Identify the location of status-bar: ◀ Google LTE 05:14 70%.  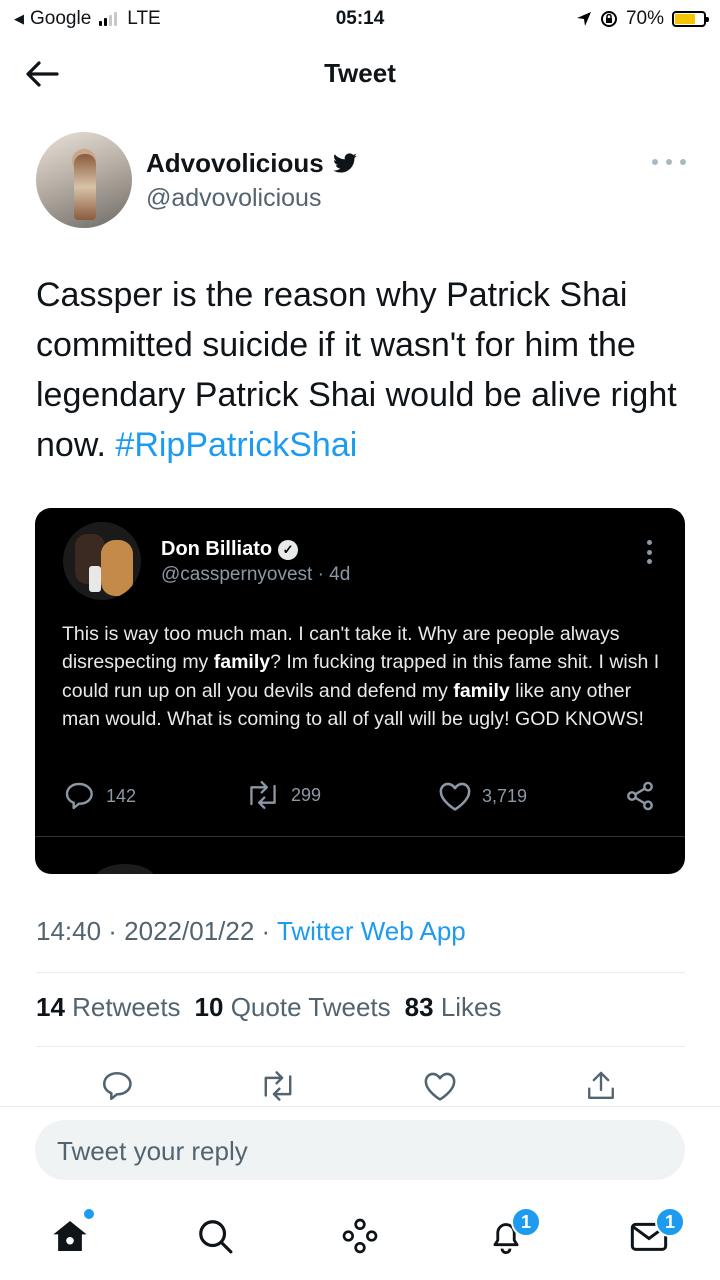
(360, 18).